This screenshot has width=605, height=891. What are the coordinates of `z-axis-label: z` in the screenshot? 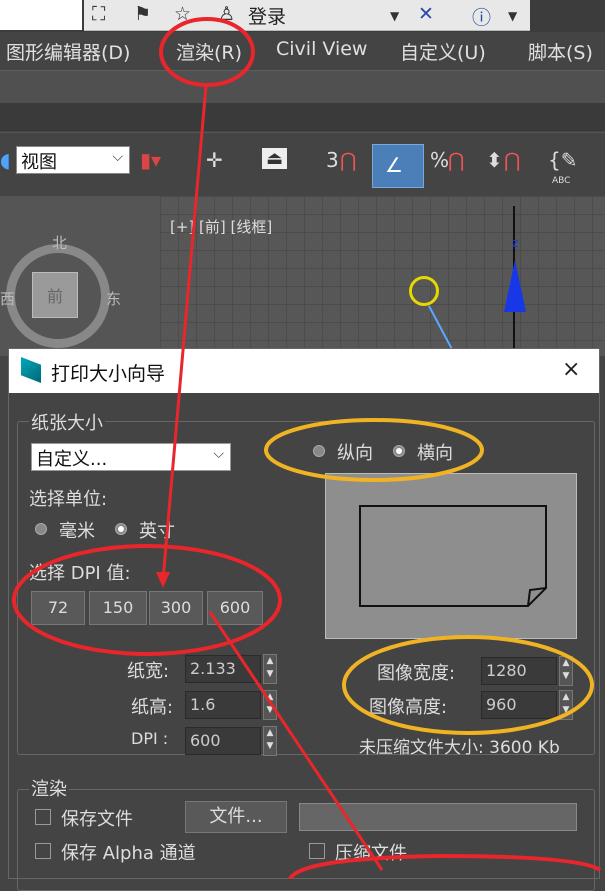 It's located at (515, 243).